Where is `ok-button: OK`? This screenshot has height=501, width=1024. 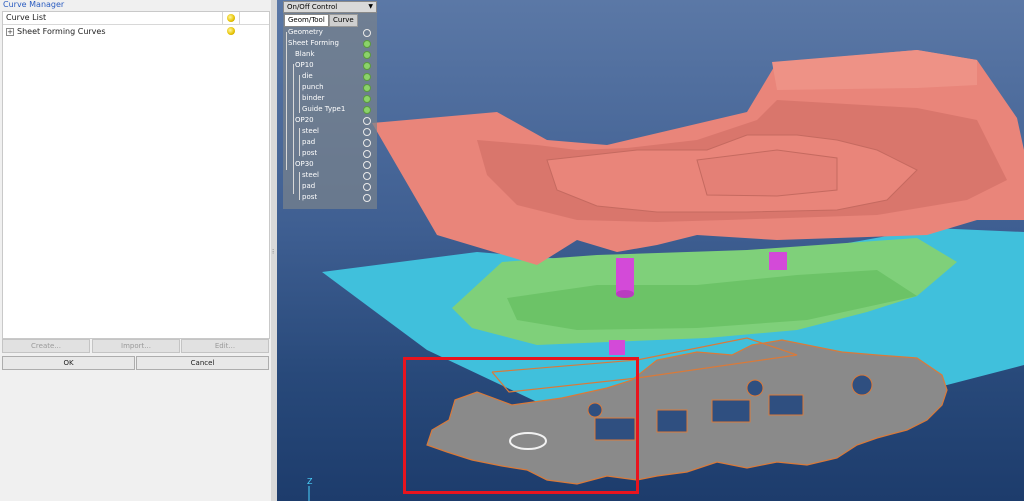 ok-button: OK is located at coordinates (68, 363).